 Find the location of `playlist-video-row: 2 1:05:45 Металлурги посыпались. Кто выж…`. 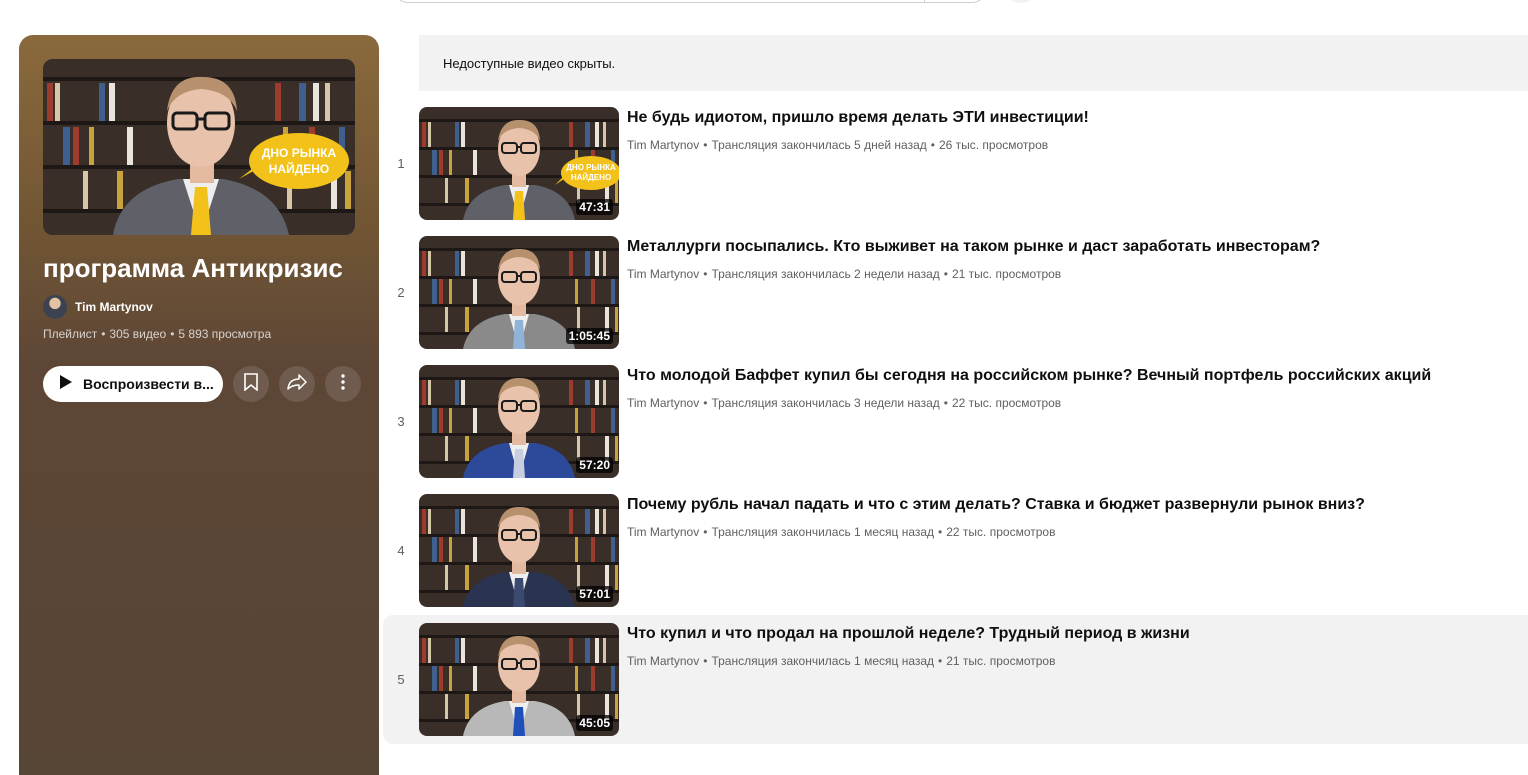

playlist-video-row: 2 1:05:45 Металлурги посыпались. Кто выж… is located at coordinates (955, 292).